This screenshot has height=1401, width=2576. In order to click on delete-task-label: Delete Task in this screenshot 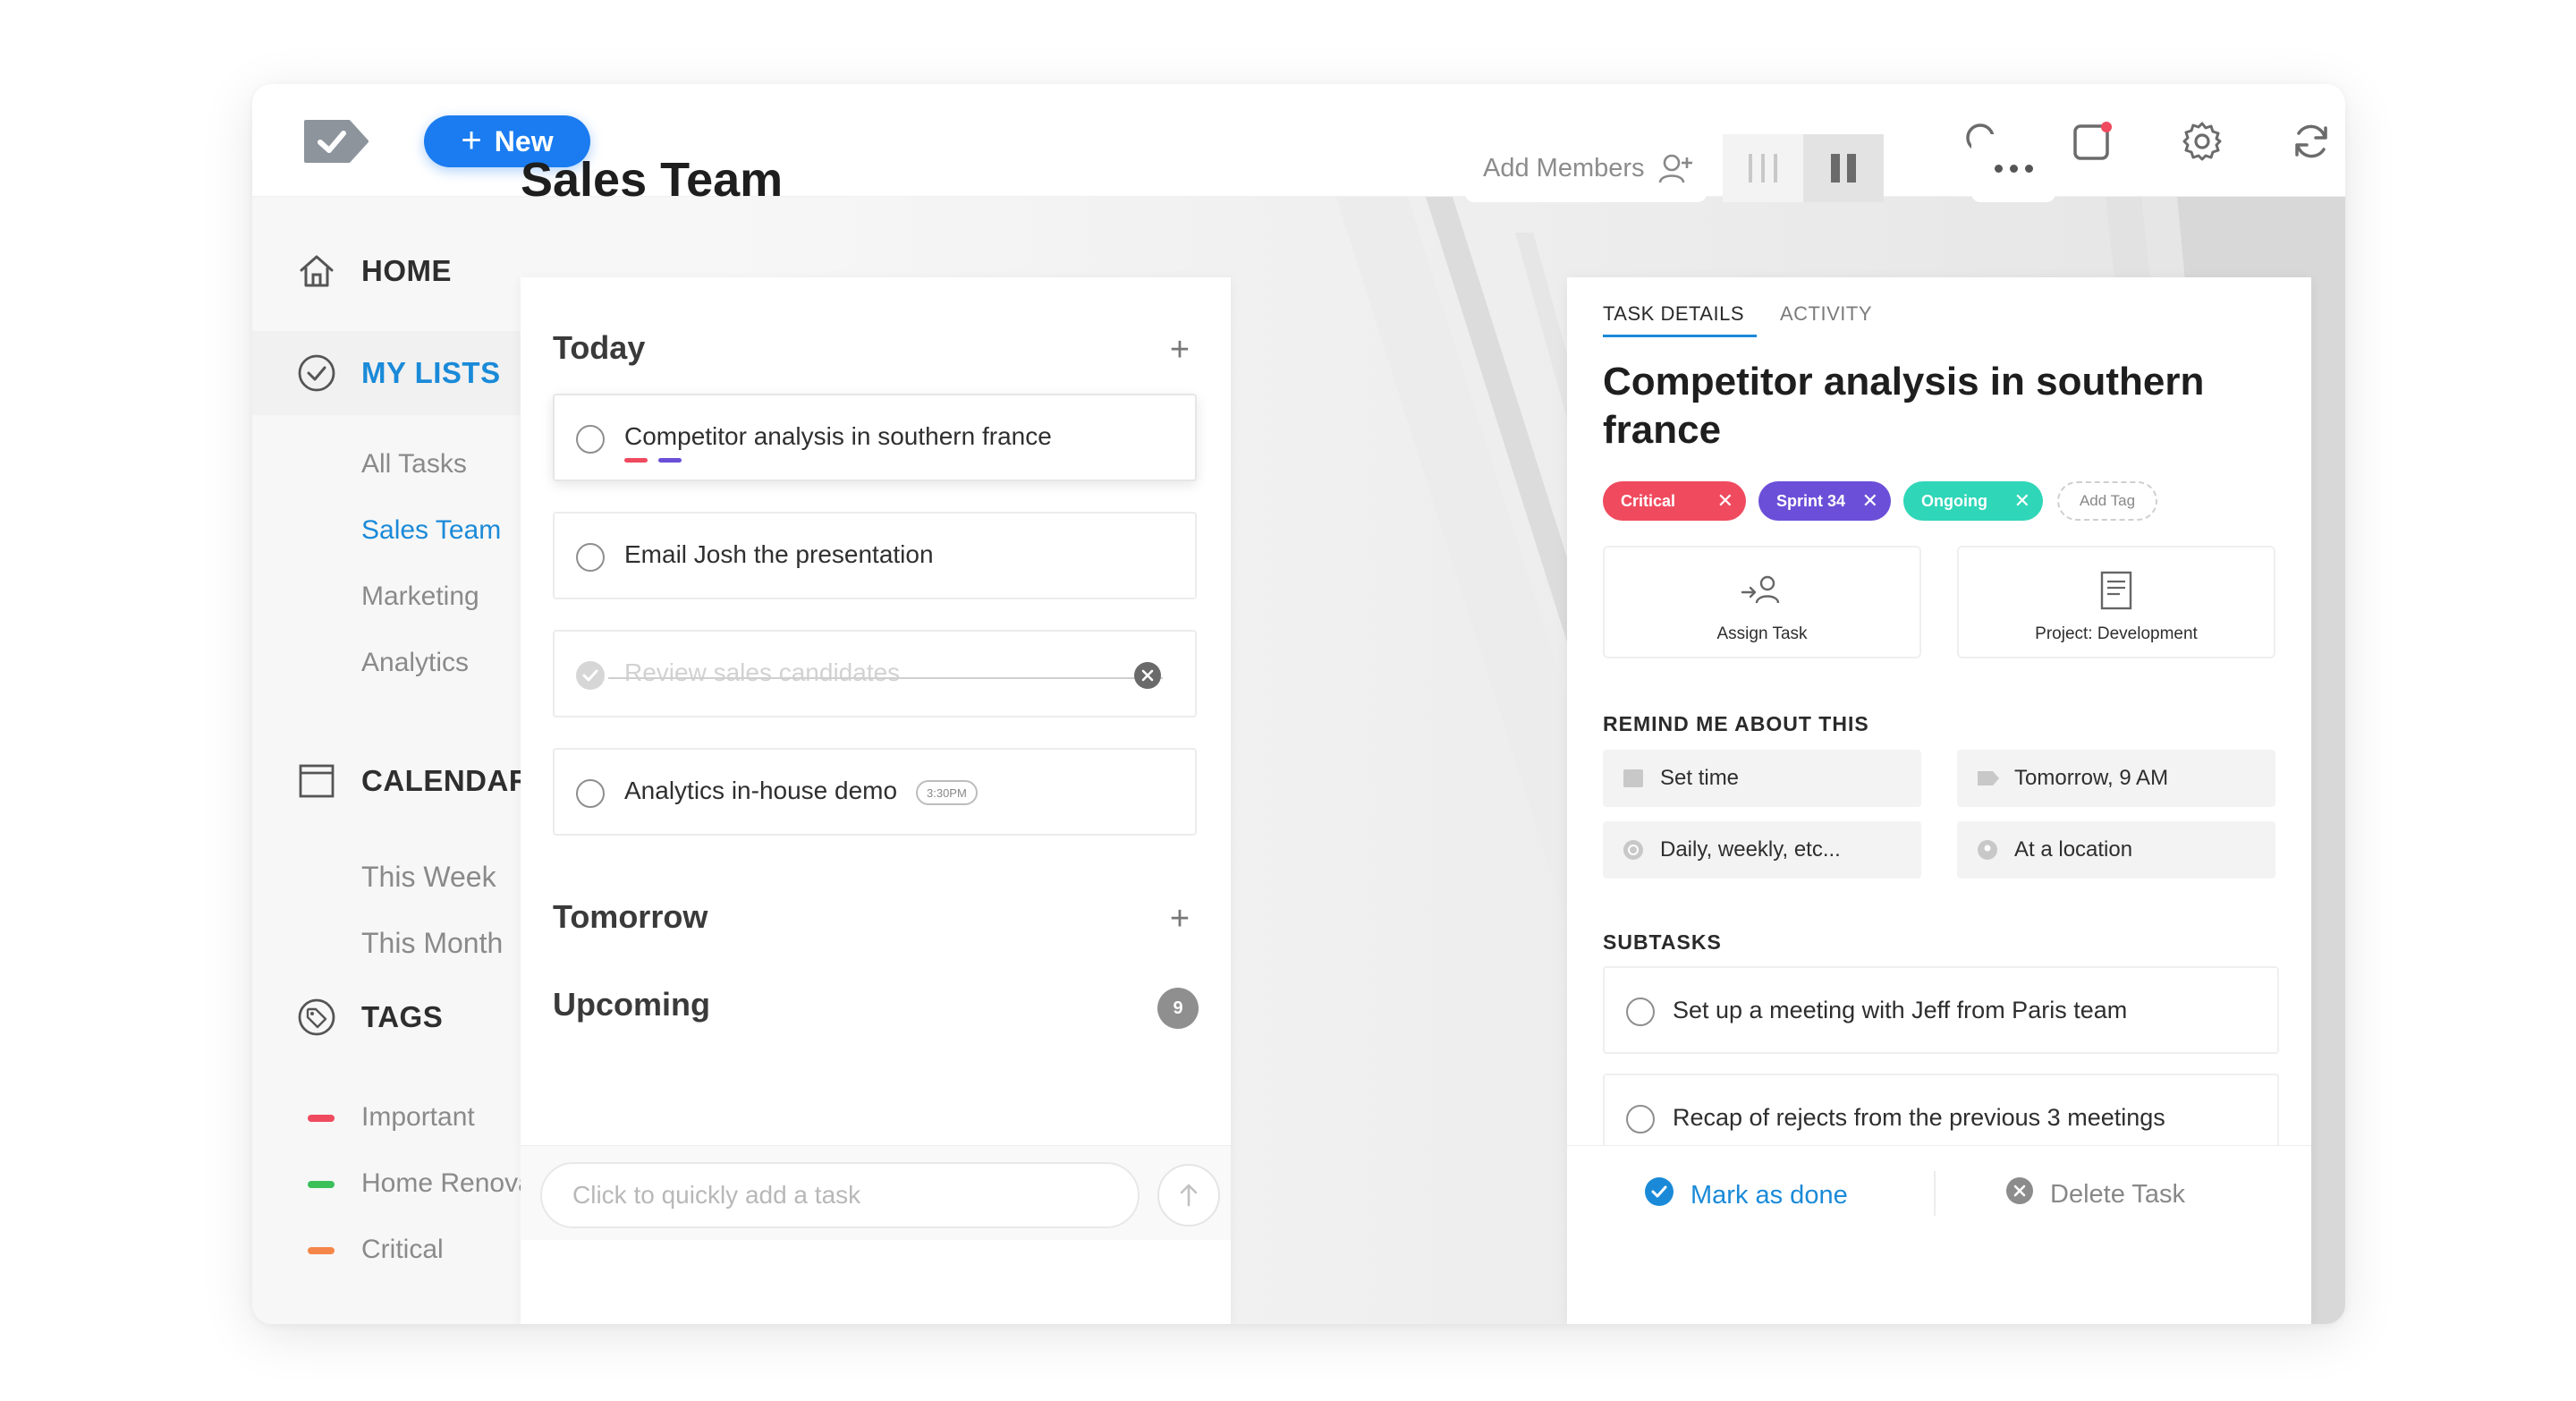, I will do `click(2117, 1194)`.